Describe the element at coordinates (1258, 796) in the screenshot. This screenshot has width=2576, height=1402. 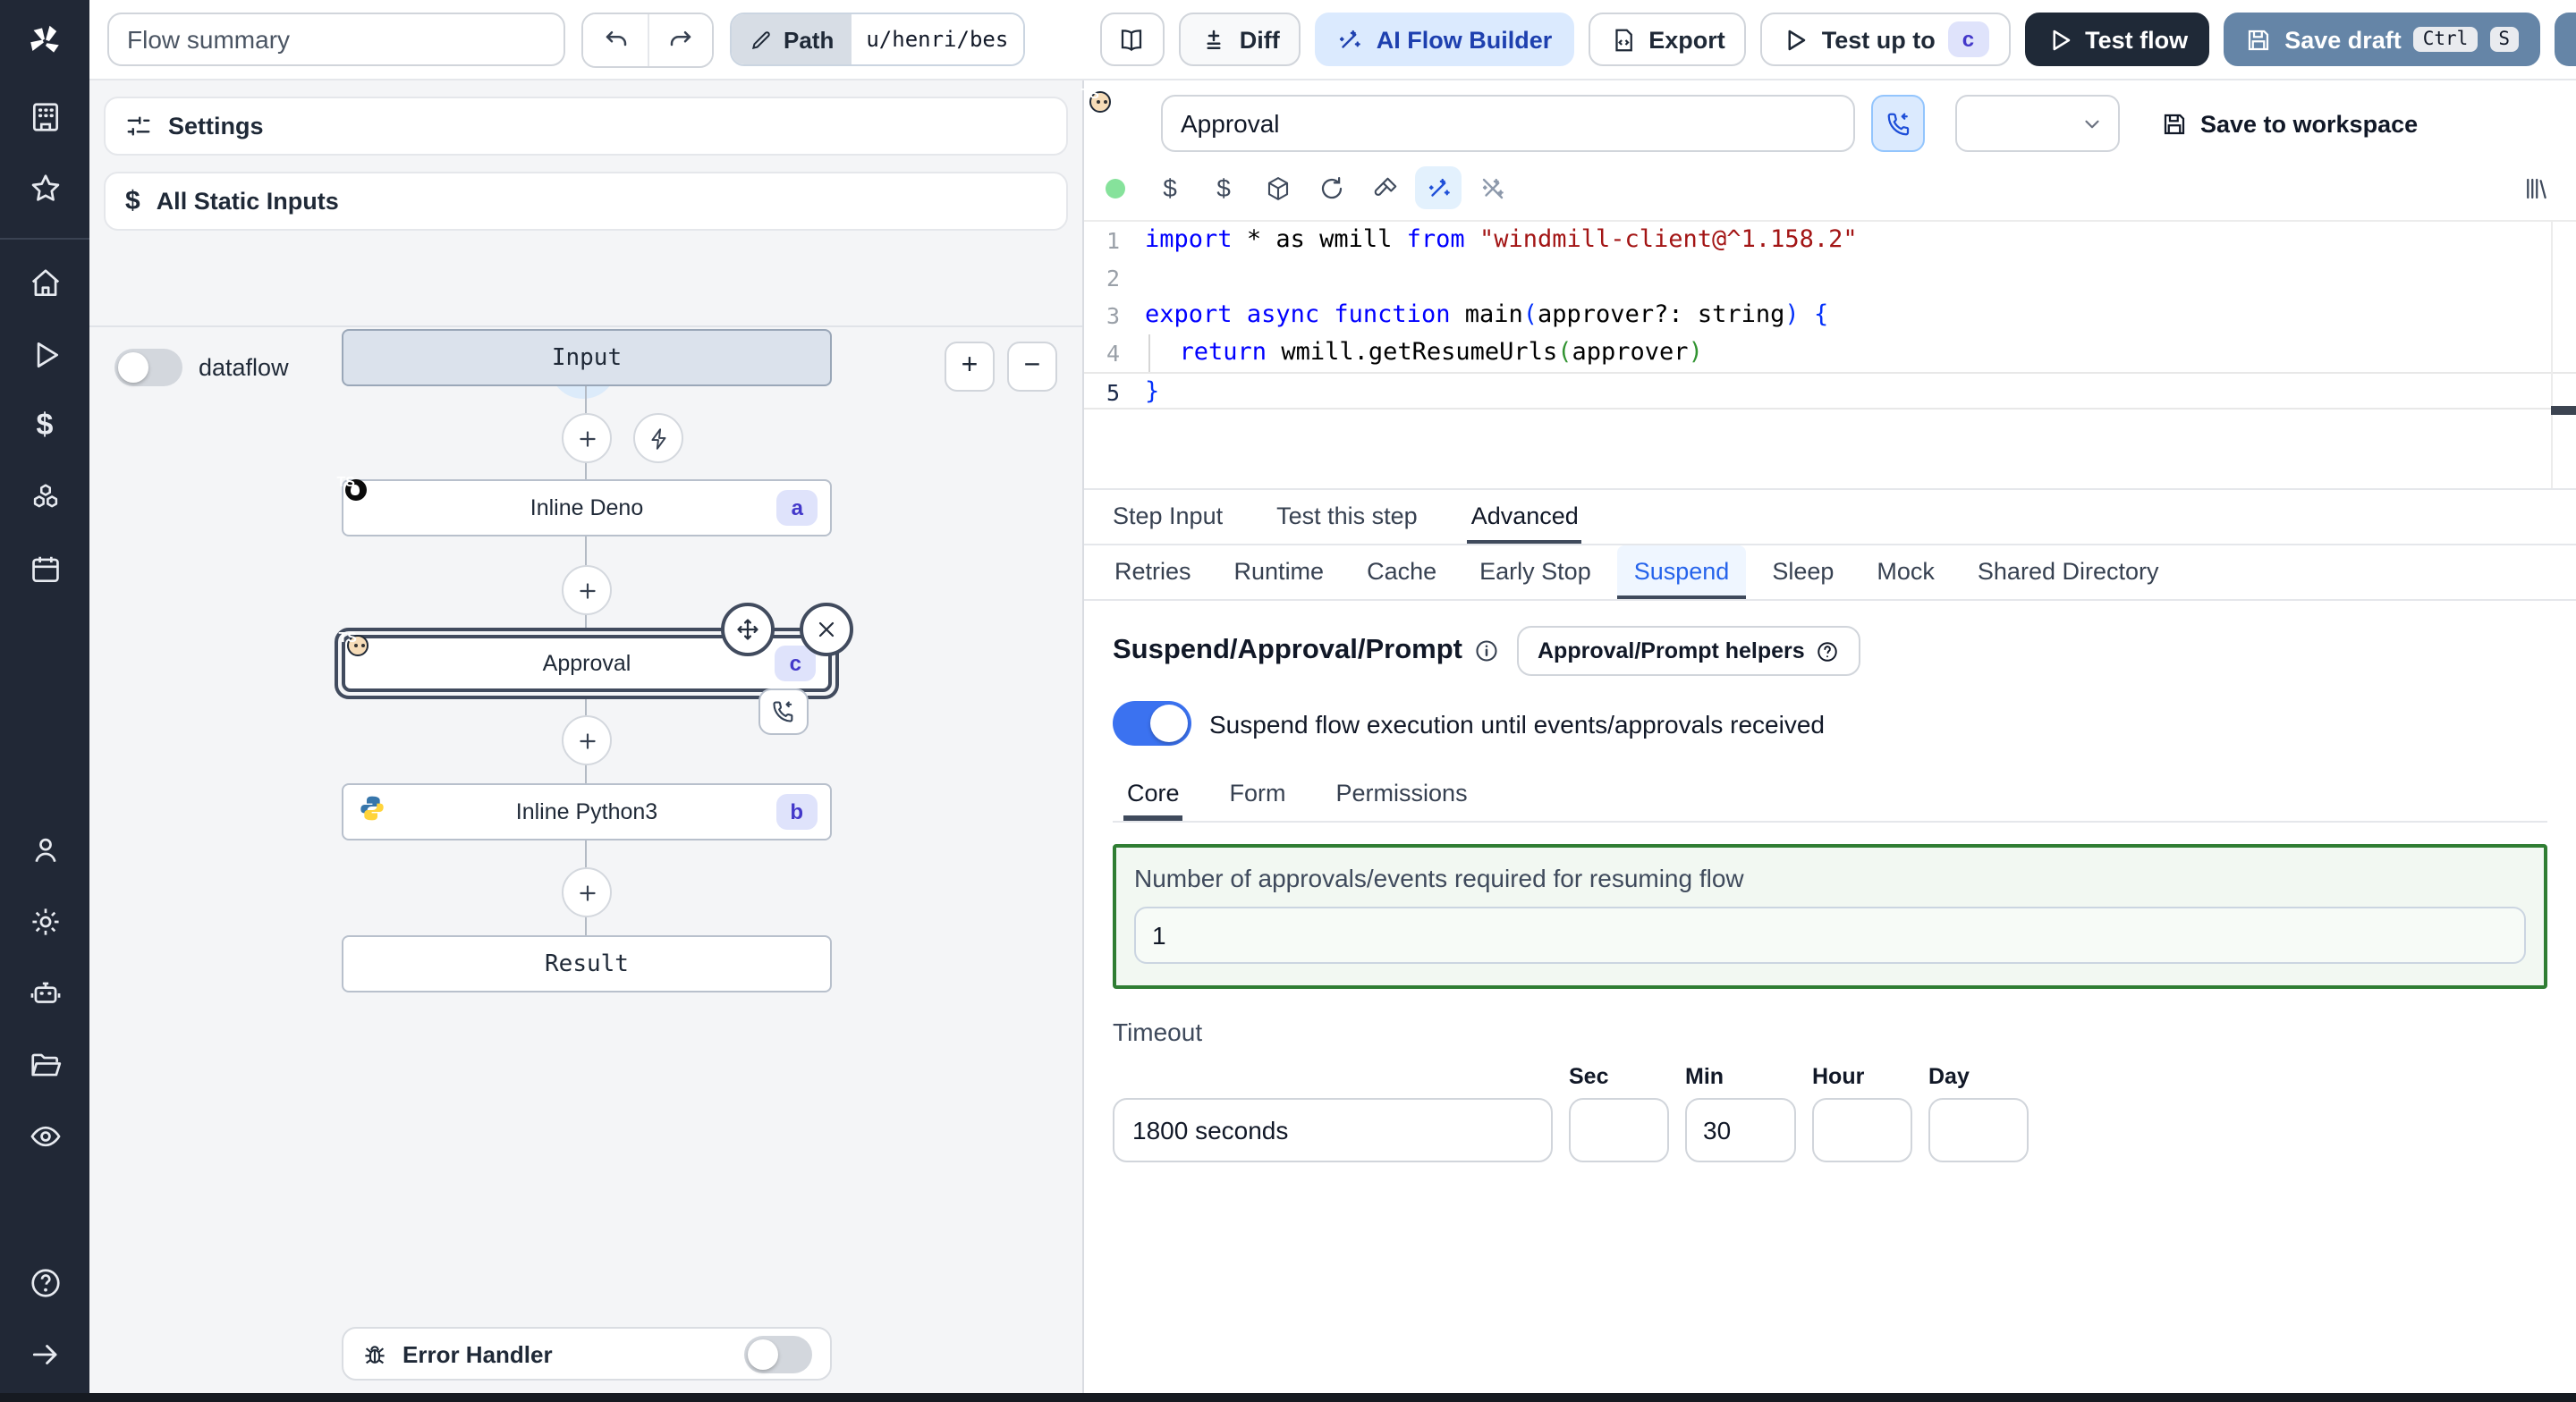
I see `suspend-tab-form: Form` at that location.